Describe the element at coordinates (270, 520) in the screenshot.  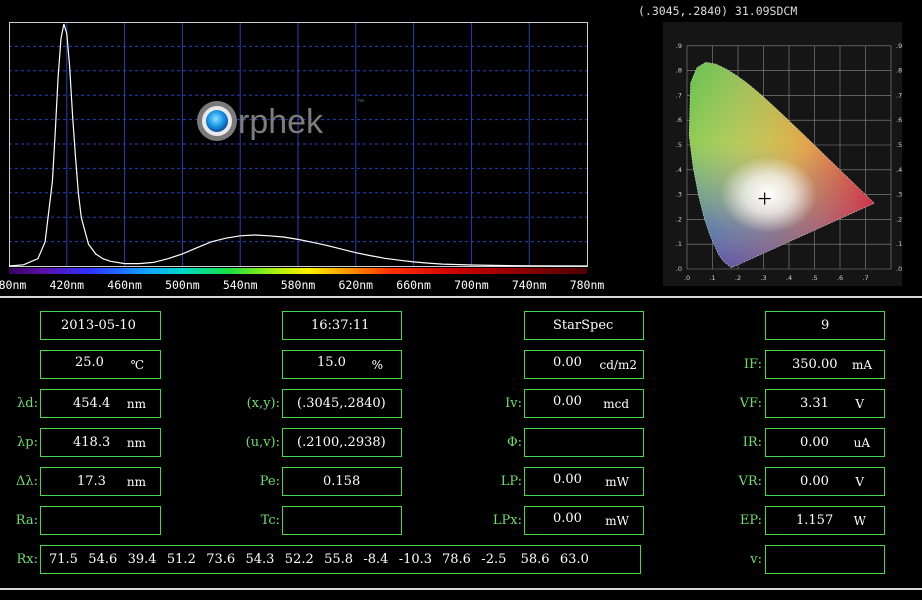
I see `tc-label: Tc:` at that location.